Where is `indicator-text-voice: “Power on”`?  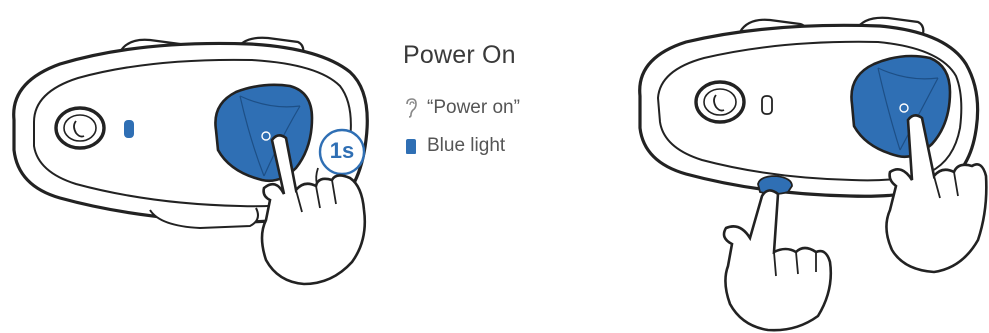 indicator-text-voice: “Power on” is located at coordinates (473, 107).